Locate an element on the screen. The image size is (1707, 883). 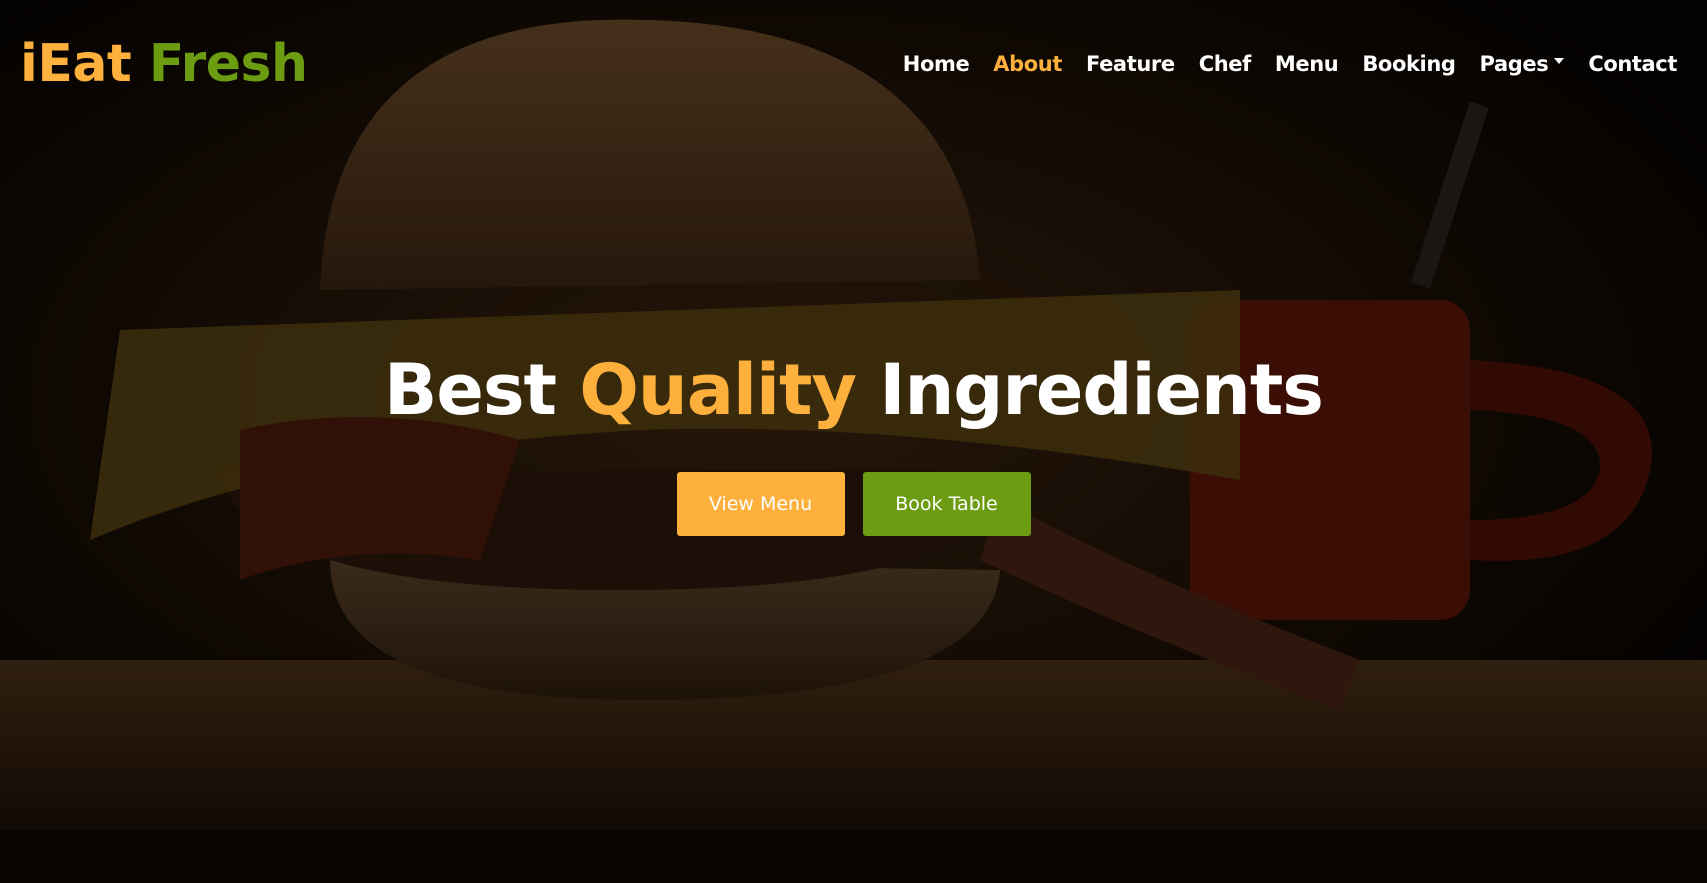
nav-item-pages-dropdown: Pages is located at coordinates (1522, 64).